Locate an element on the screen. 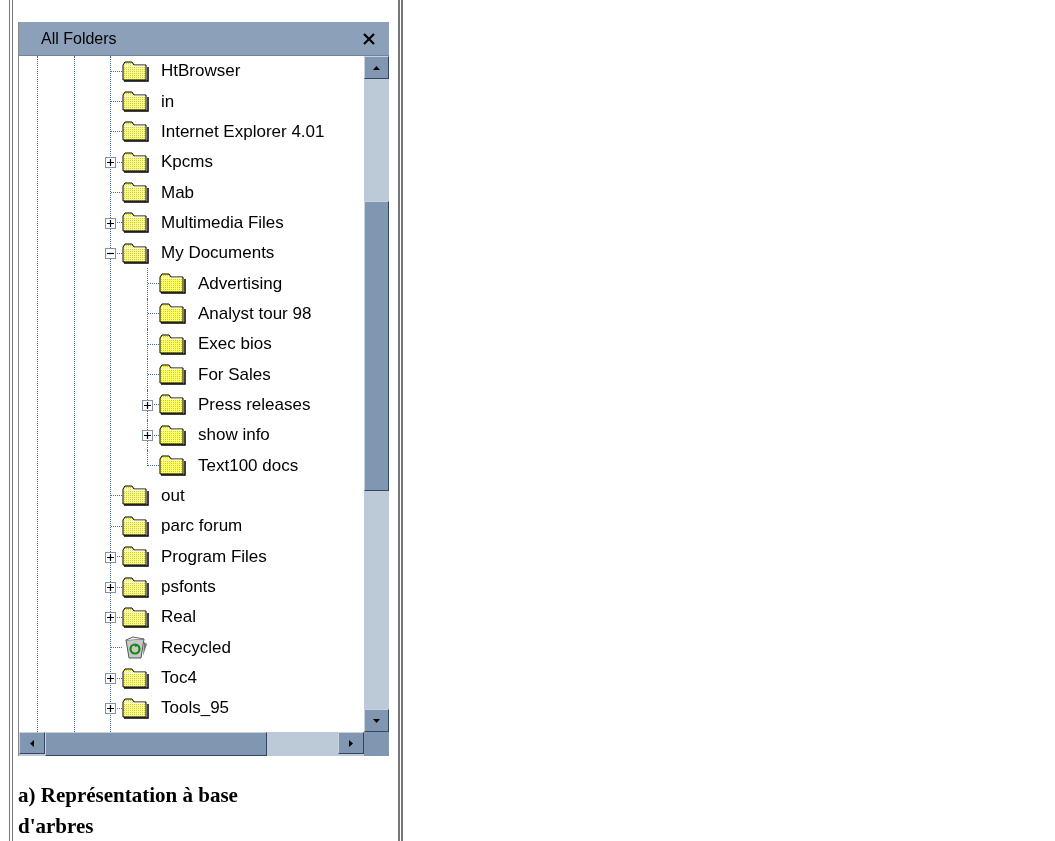 This screenshot has height=841, width=1055. folder-name: Toc4 is located at coordinates (179, 678).